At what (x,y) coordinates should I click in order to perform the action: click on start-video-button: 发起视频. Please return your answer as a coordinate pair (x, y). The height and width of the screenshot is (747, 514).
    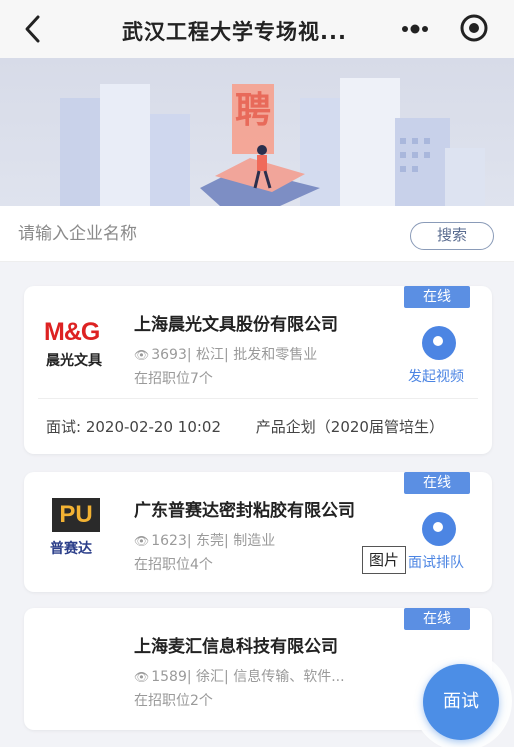
    Looking at the image, I should click on (436, 376).